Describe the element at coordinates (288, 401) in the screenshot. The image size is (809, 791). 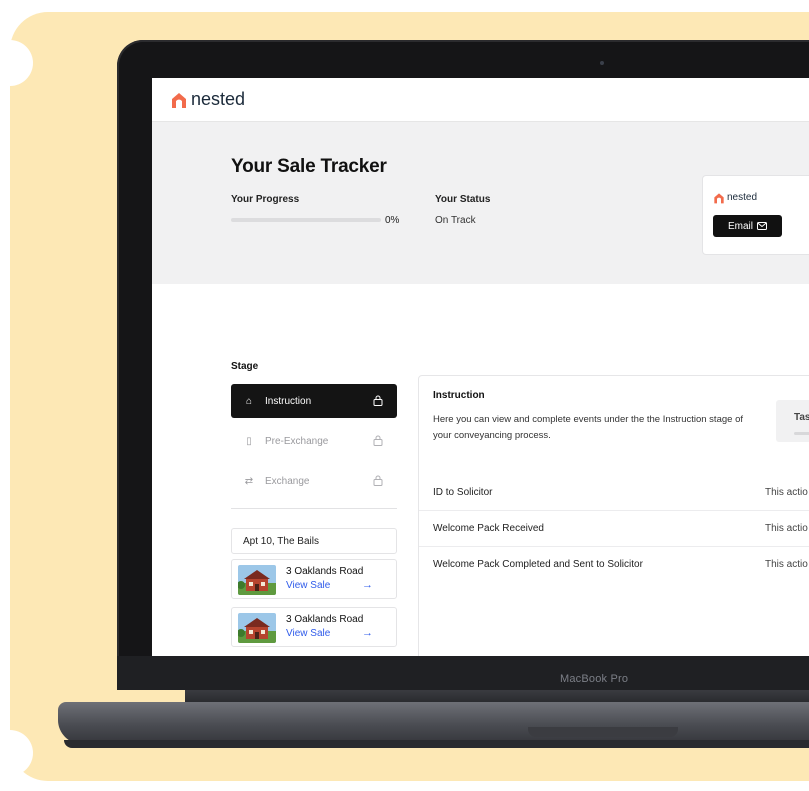
I see `stage-item-label: Instruction` at that location.